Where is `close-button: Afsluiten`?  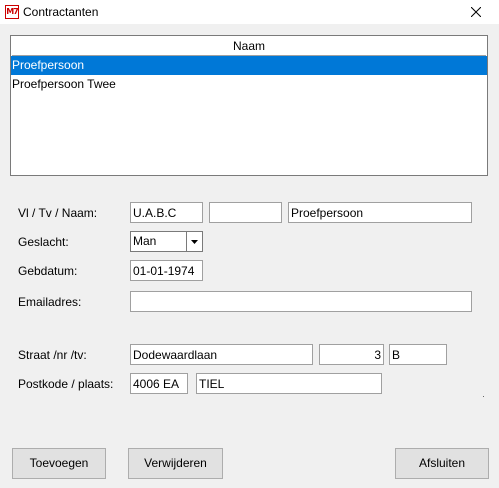 close-button: Afsluiten is located at coordinates (442, 463).